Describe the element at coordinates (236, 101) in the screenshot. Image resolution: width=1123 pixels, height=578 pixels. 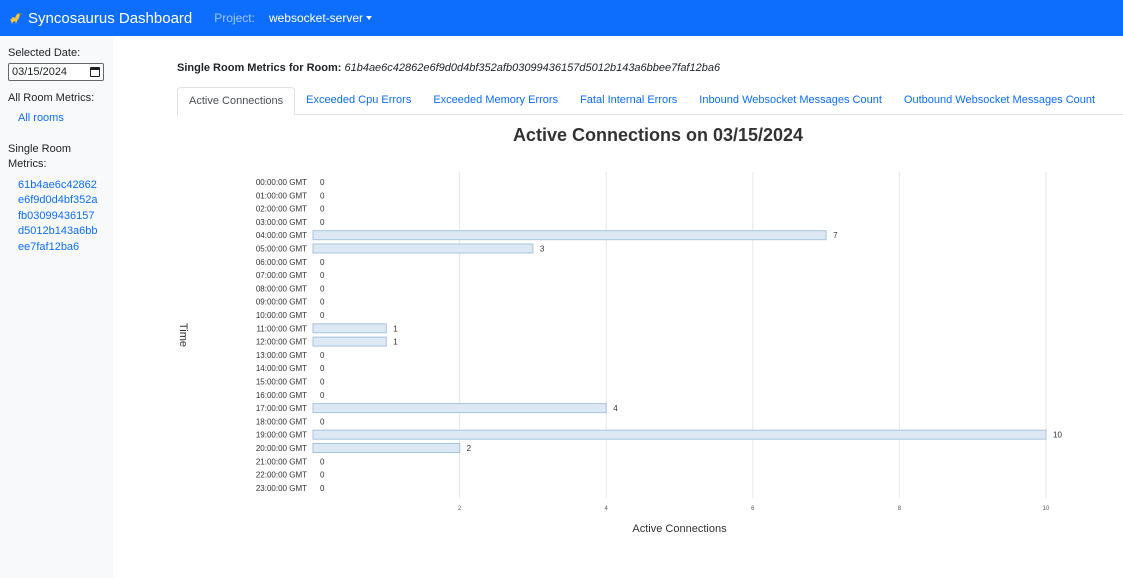
I see `tab-active-connections: Active Connections` at that location.